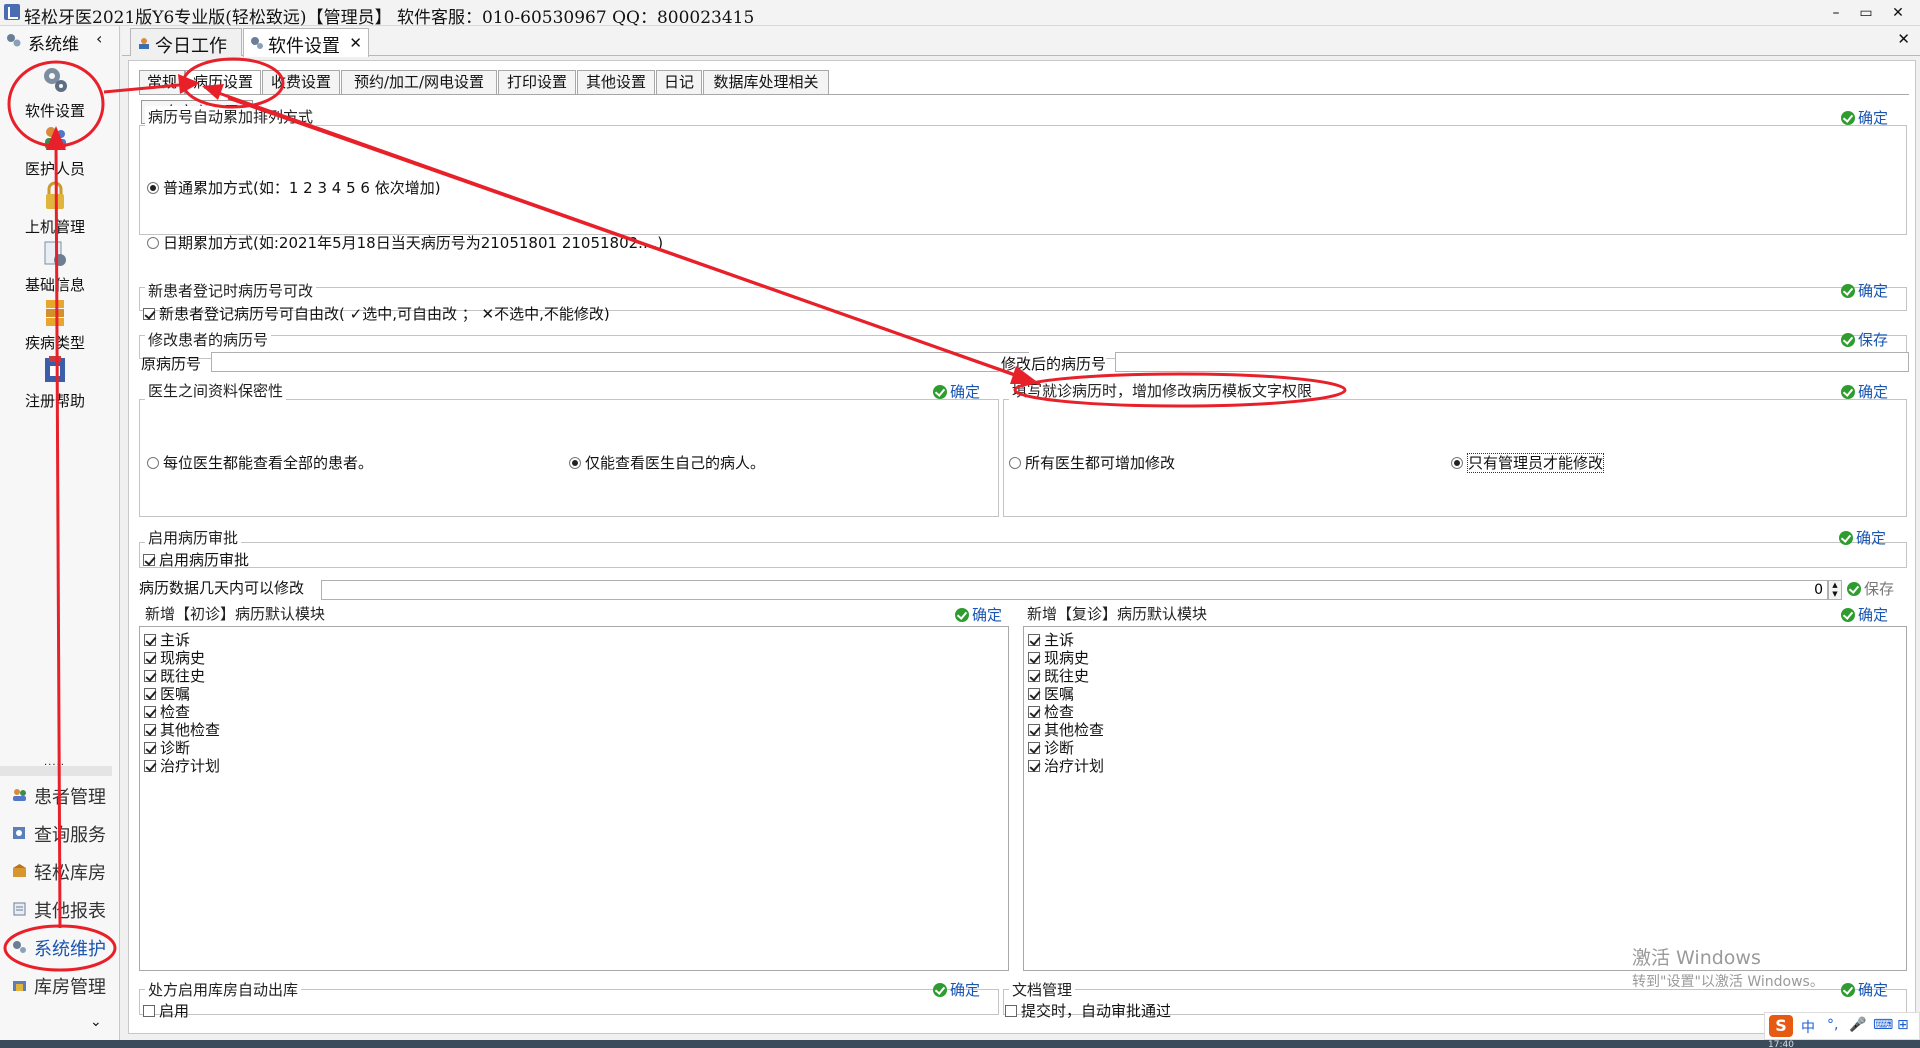  What do you see at coordinates (1042, 989) in the screenshot?
I see `documents-title: 文档管理` at bounding box center [1042, 989].